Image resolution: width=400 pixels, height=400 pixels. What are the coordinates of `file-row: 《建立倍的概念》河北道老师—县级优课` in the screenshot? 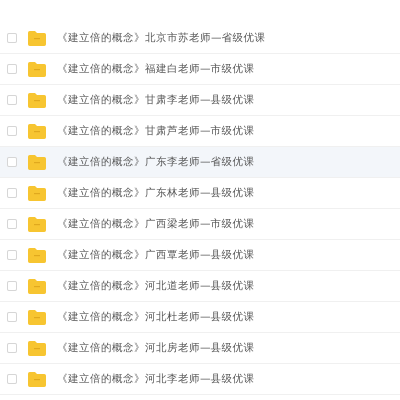 It's located at (200, 286).